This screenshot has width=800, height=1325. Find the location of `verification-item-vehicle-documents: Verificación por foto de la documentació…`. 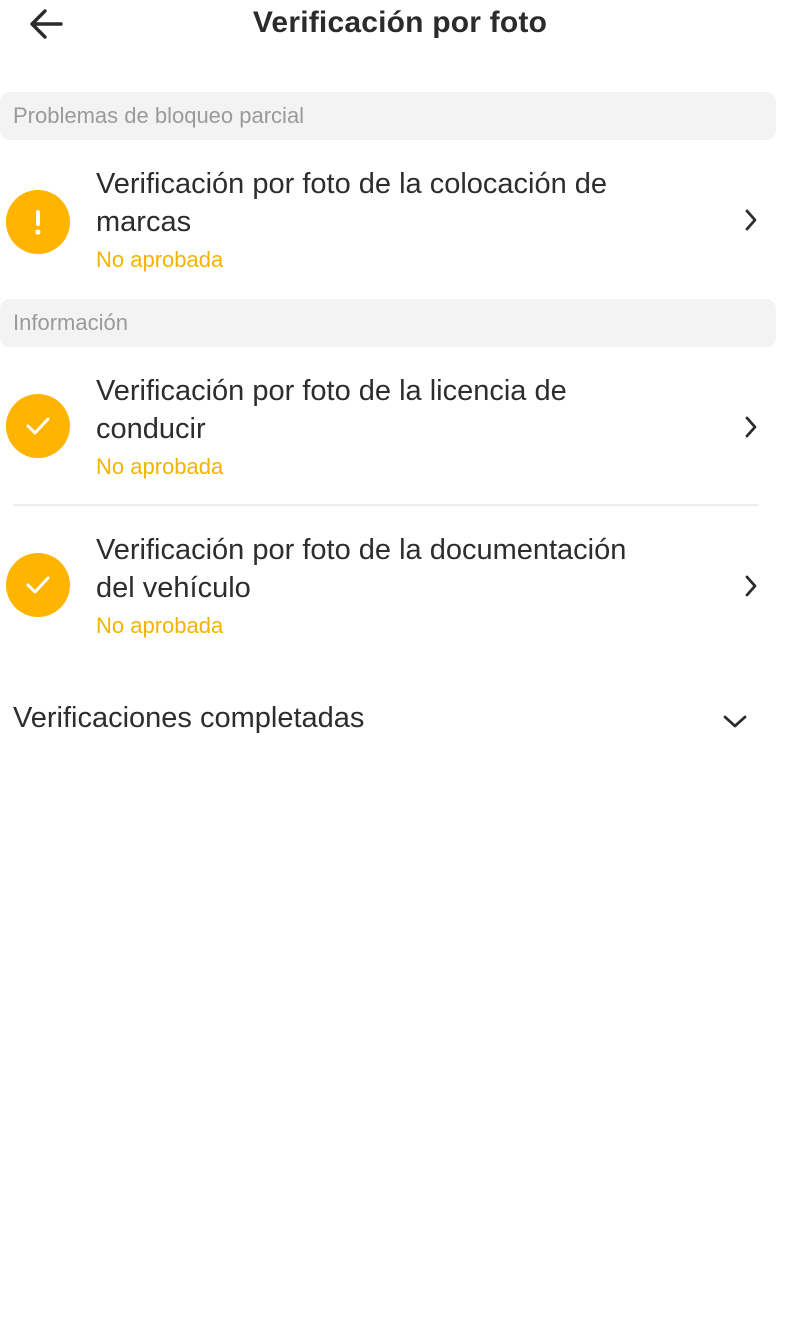

verification-item-vehicle-documents: Verificación por foto de la documentació… is located at coordinates (395, 586).